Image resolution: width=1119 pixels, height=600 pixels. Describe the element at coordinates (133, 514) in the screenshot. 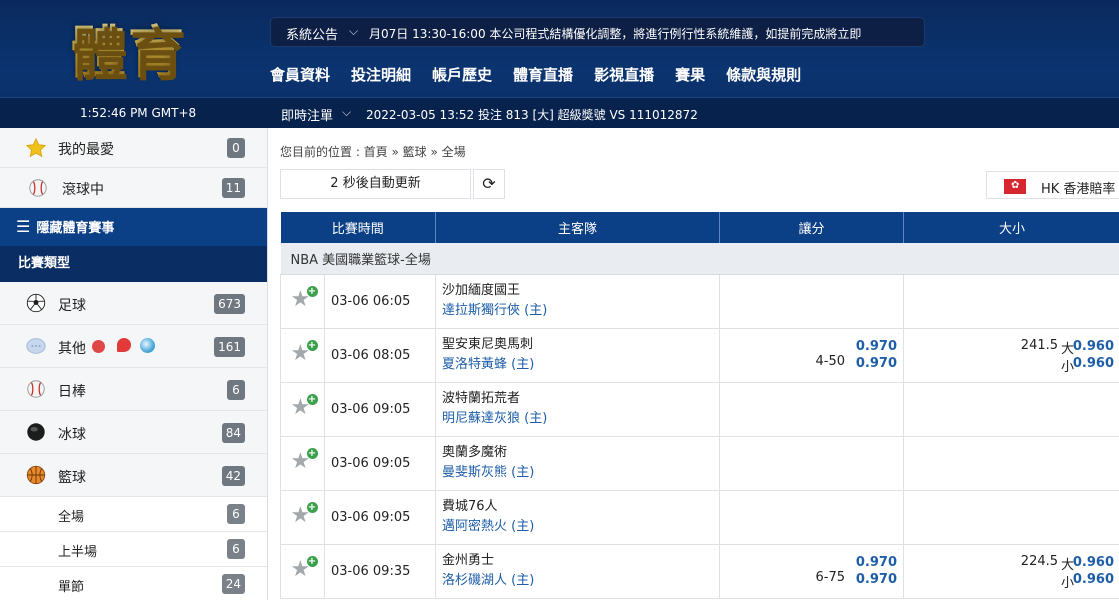

I see `sidebar-subitem-full-game: 全場 6` at that location.